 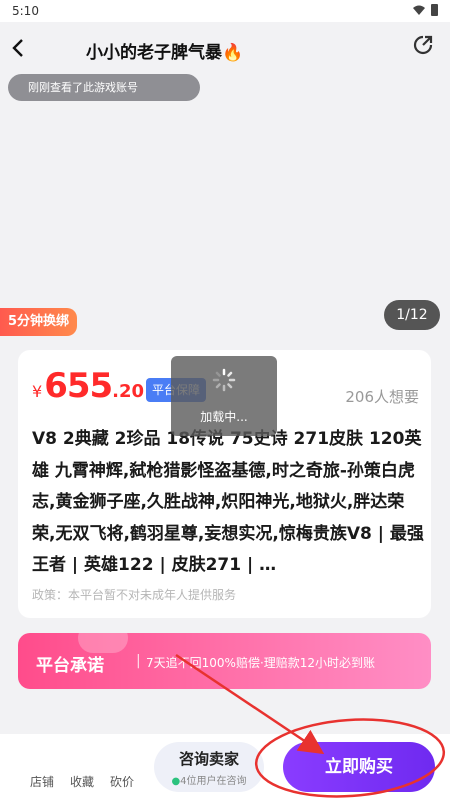 I want to click on page-title: 小小的老子脾气暴🔥, so click(x=165, y=53).